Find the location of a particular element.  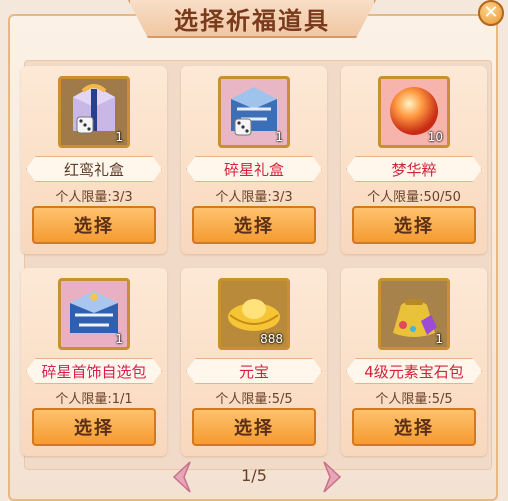

gold-ingot-icon: 888 is located at coordinates (254, 314).